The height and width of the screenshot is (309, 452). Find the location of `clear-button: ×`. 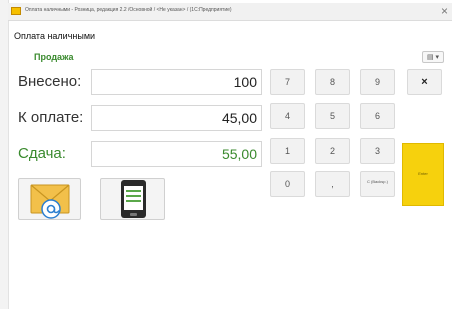

clear-button: × is located at coordinates (424, 82).